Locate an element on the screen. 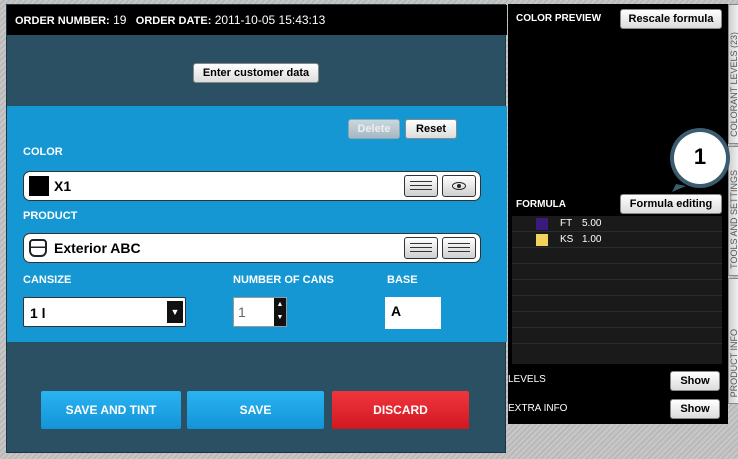 This screenshot has width=738, height=459. tab-product-info: PRODUCT INFO is located at coordinates (733, 341).